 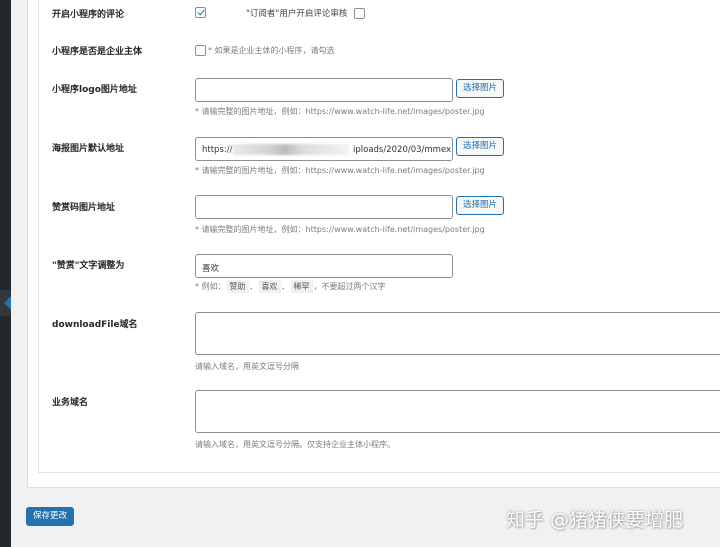 What do you see at coordinates (324, 266) in the screenshot?
I see `reward-text-input: 喜欢` at bounding box center [324, 266].